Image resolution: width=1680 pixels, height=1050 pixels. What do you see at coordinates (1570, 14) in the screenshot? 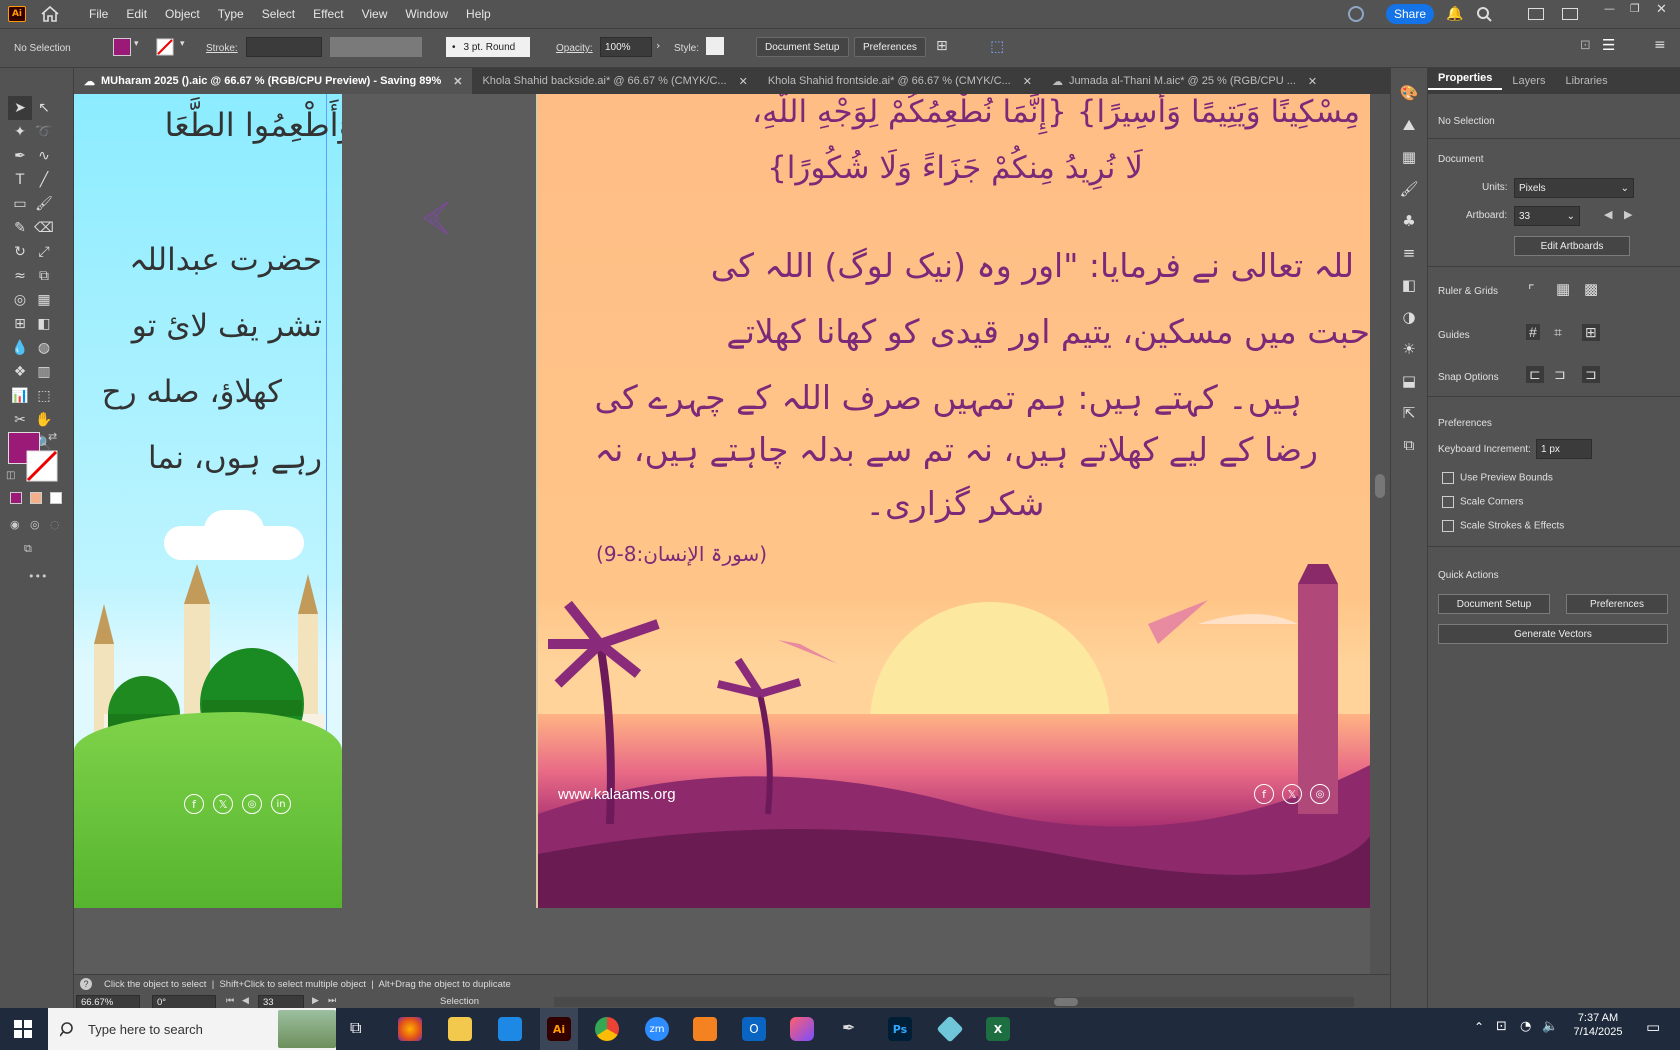
I see `arrange-icon` at bounding box center [1570, 14].